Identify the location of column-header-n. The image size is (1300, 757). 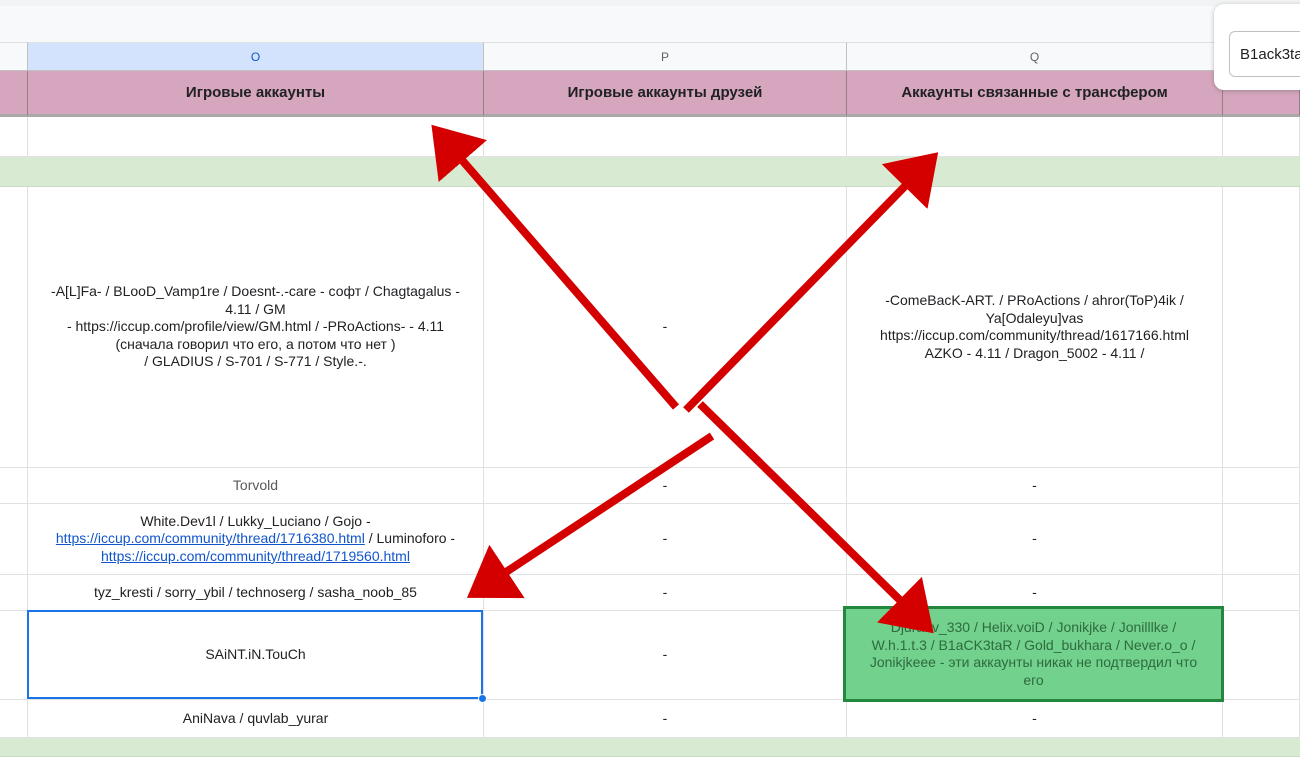
(14, 56).